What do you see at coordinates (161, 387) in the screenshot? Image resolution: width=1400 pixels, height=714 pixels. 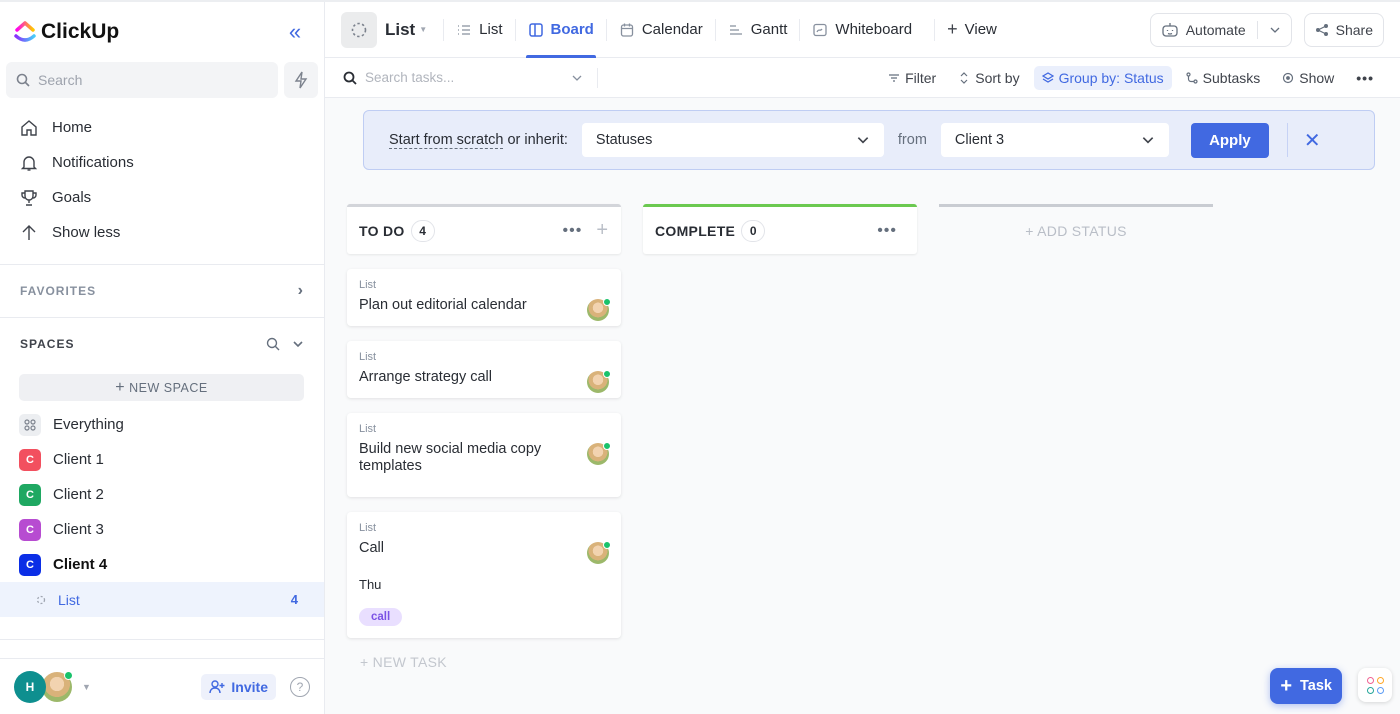 I see `new-space-button: + NEW SPACE` at bounding box center [161, 387].